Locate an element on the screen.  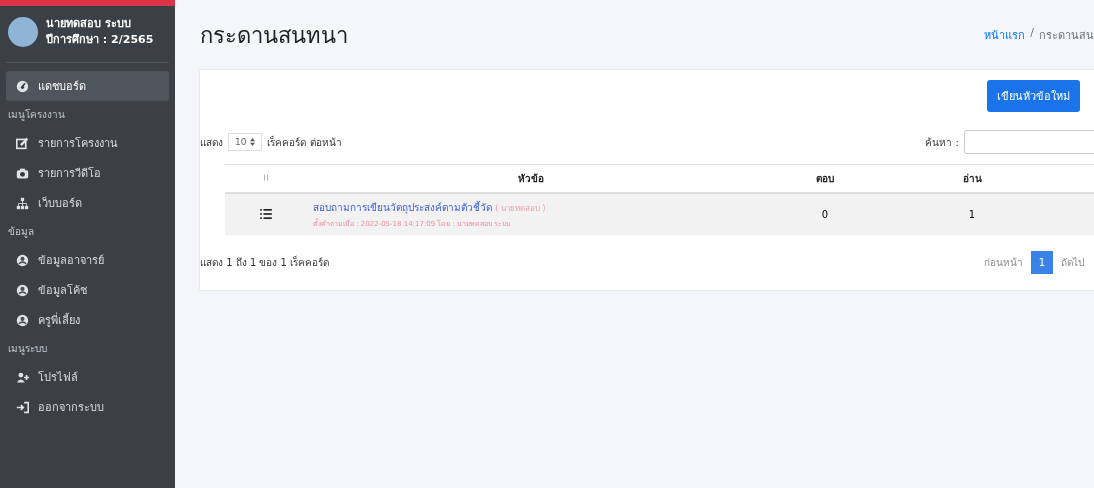
length-label: แสดง is located at coordinates (211, 142).